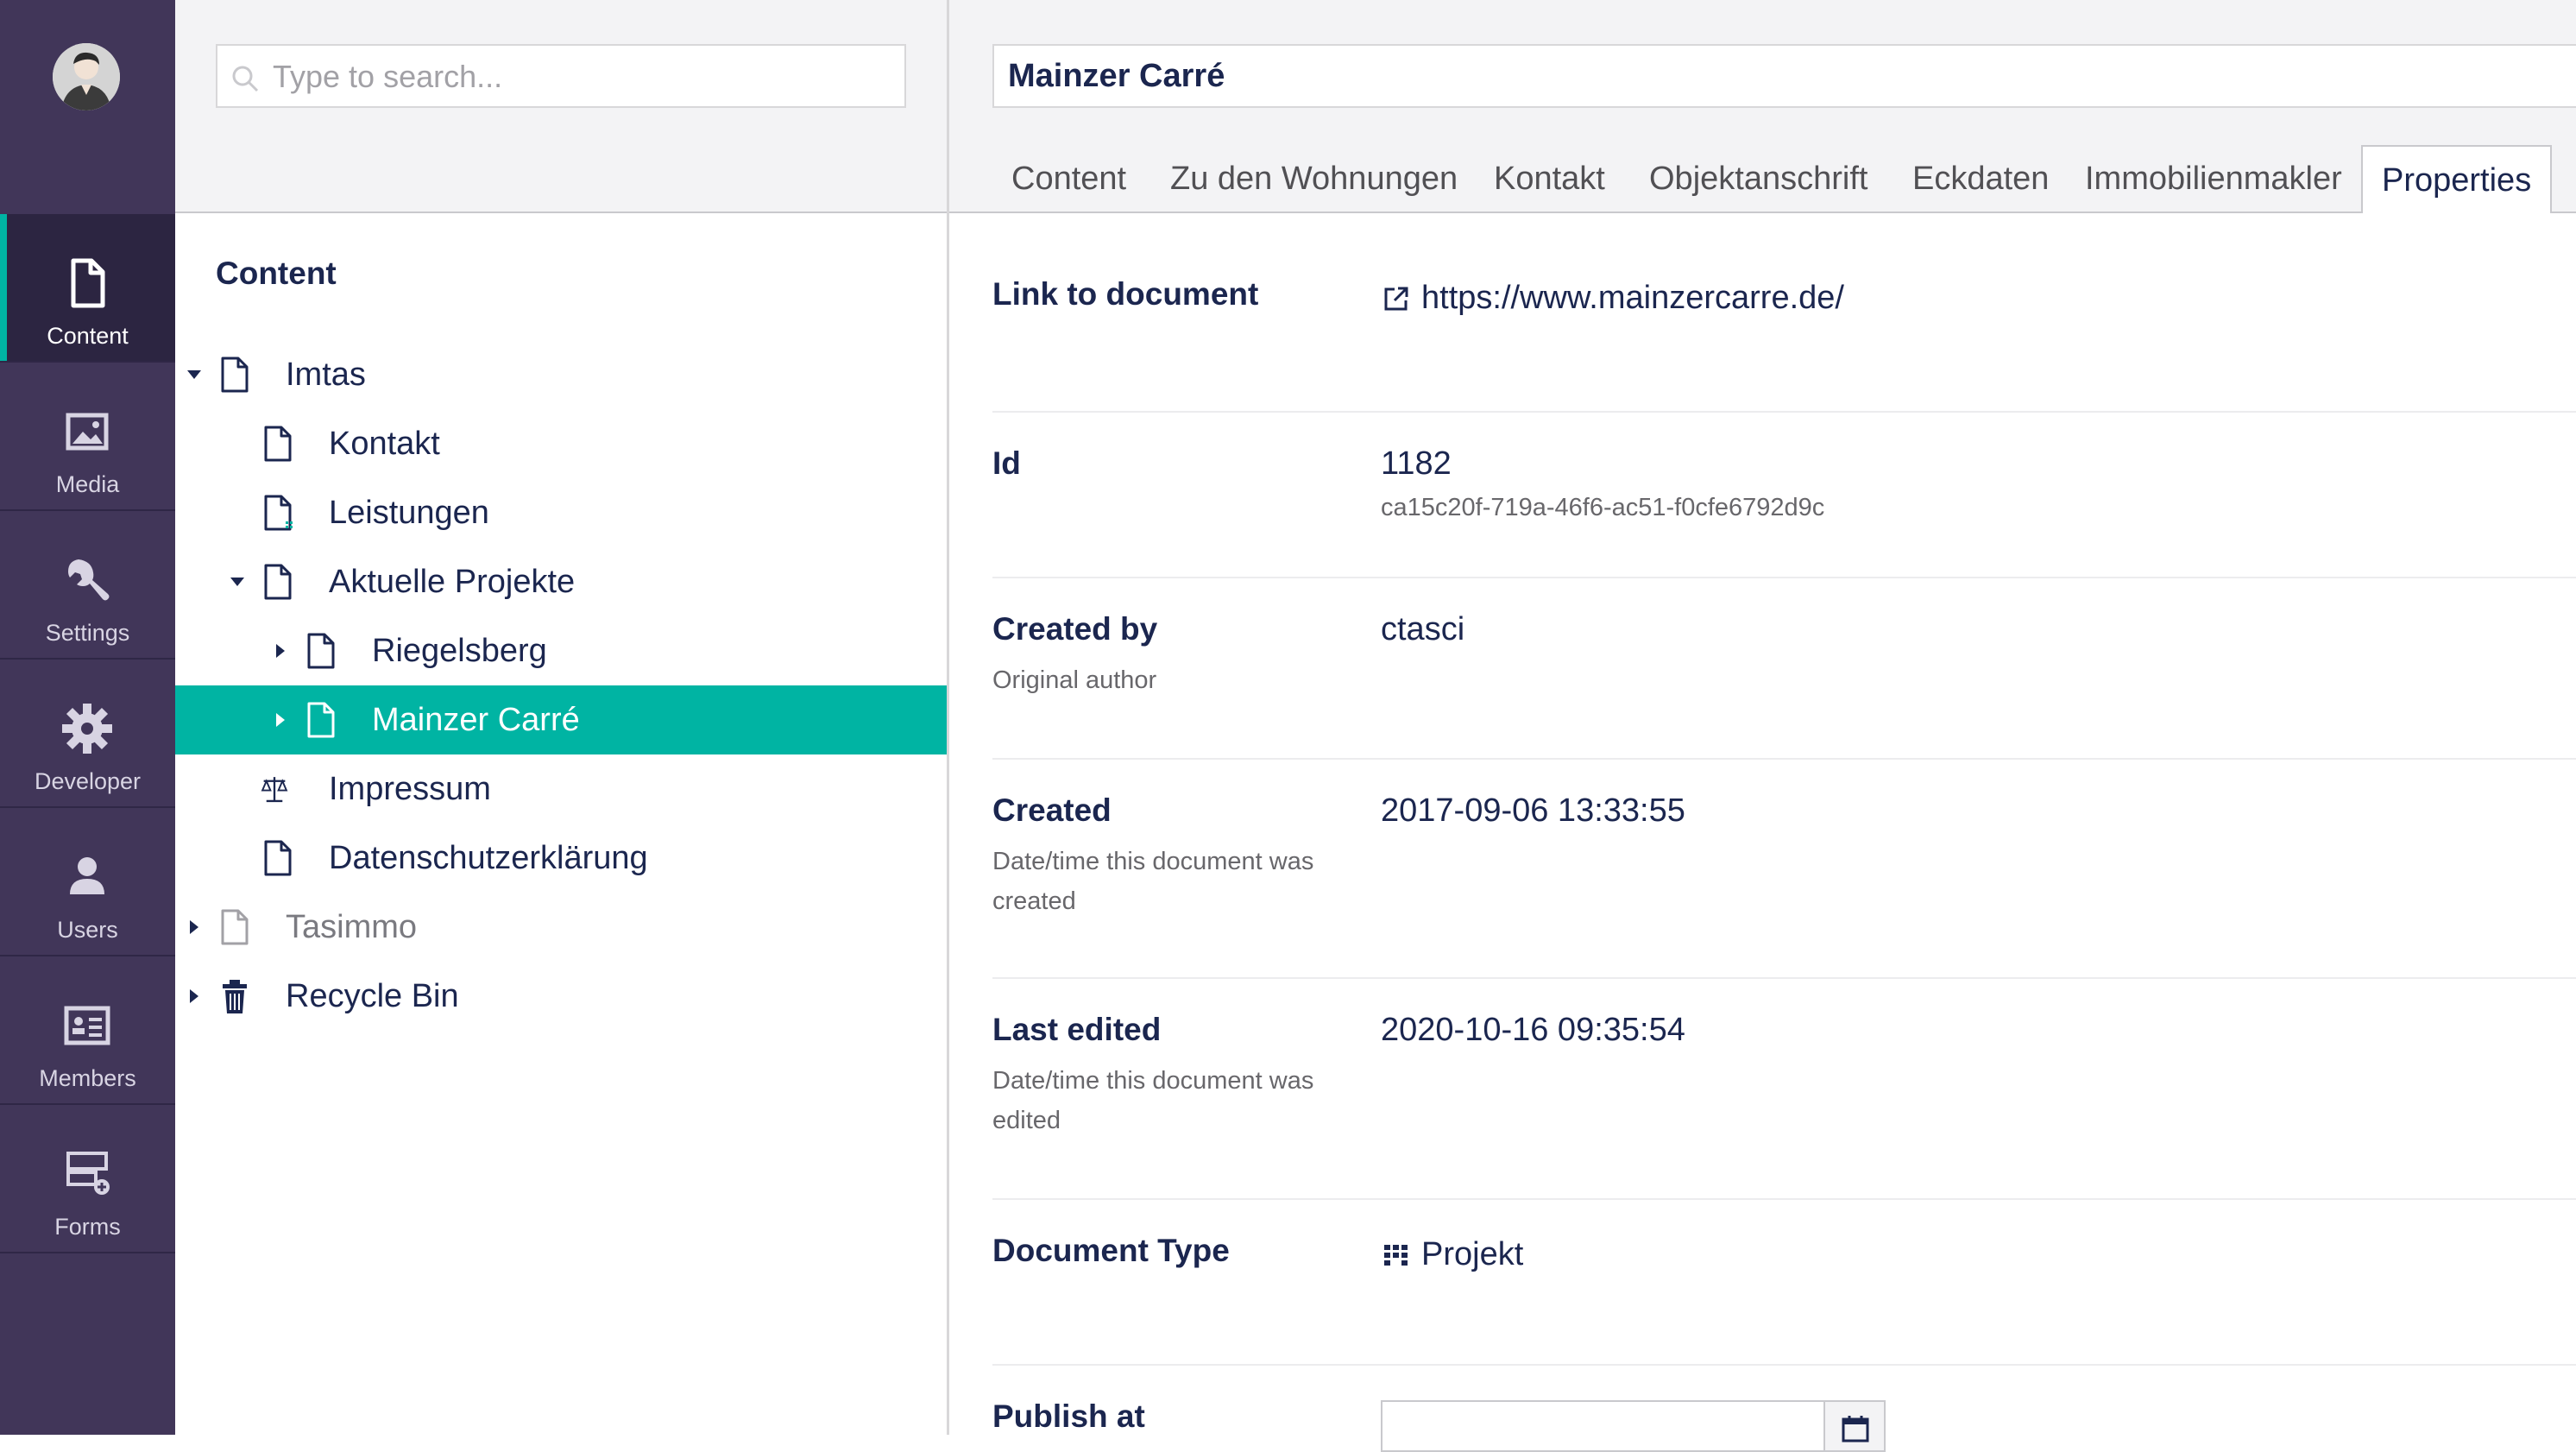 Image resolution: width=2576 pixels, height=1452 pixels. What do you see at coordinates (1052, 810) in the screenshot?
I see `prop-label-created: Created` at bounding box center [1052, 810].